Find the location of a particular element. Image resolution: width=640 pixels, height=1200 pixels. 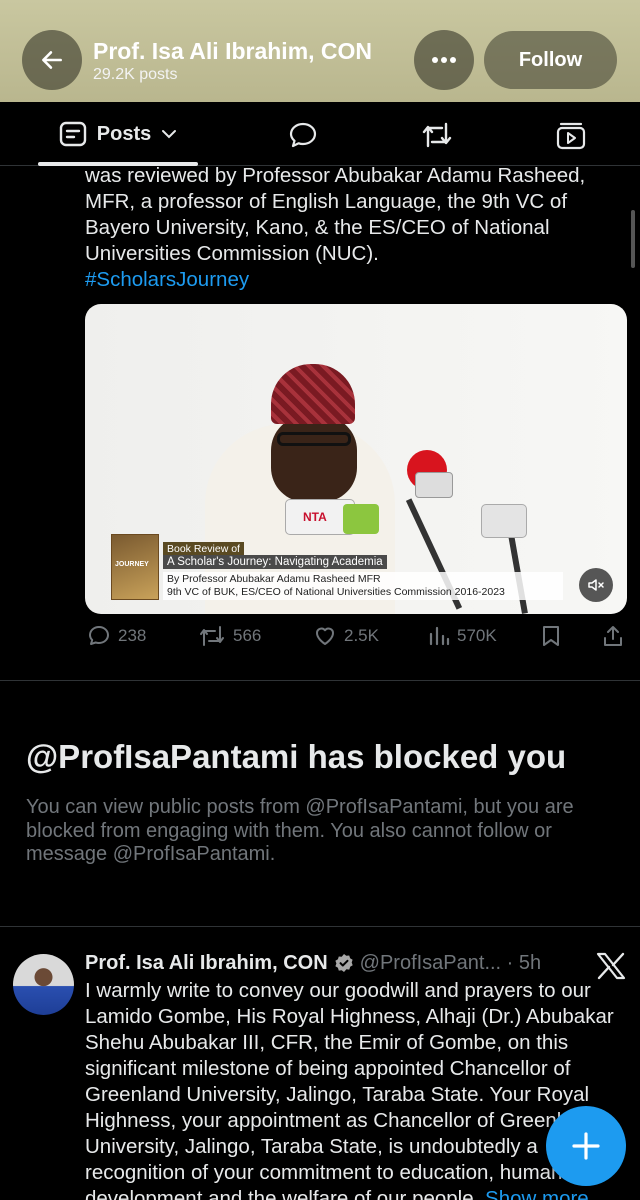

more-button is located at coordinates (444, 60).